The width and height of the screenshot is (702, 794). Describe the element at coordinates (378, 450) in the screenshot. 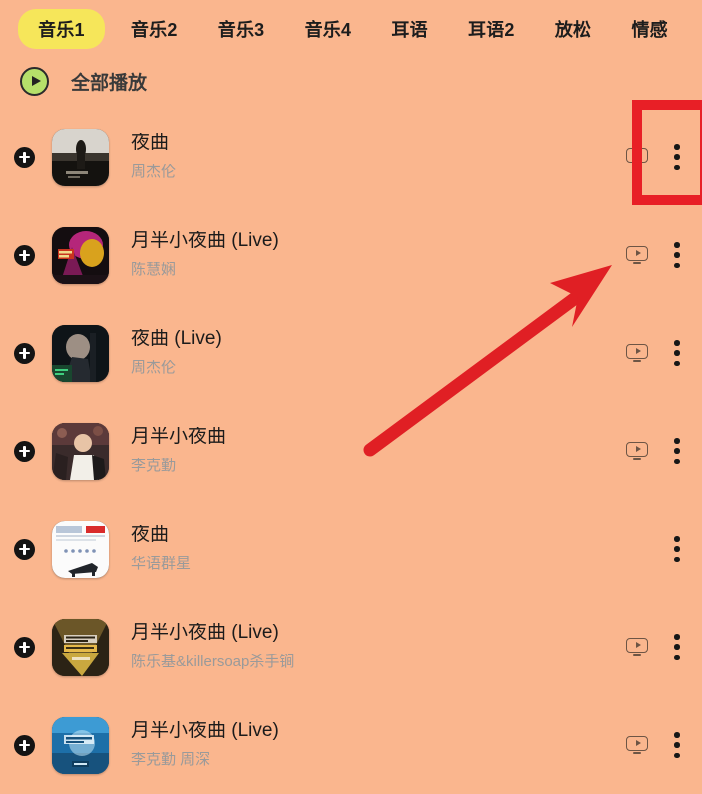

I see `song-meta: 月半小夜曲 李克勤` at that location.